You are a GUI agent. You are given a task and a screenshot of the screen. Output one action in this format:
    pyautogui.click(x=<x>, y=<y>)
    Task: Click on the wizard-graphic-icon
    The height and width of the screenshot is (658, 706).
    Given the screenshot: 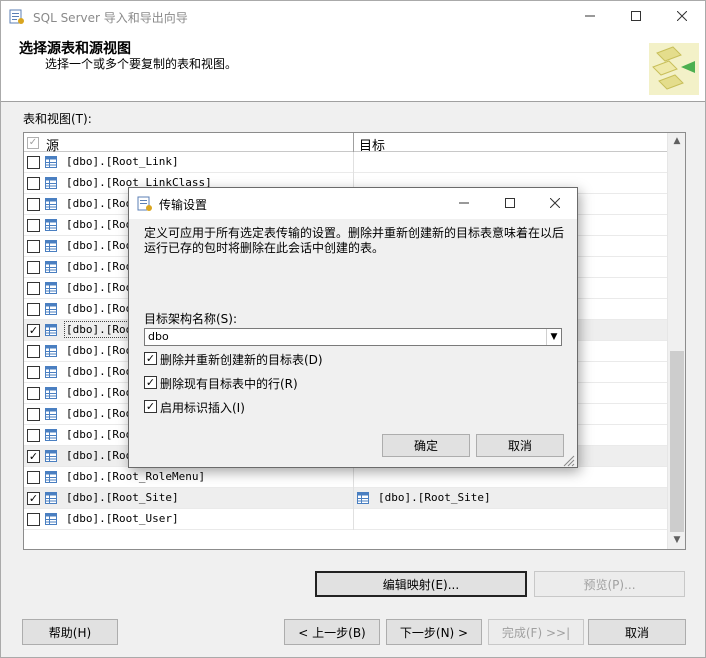 What is the action you would take?
    pyautogui.click(x=672, y=68)
    